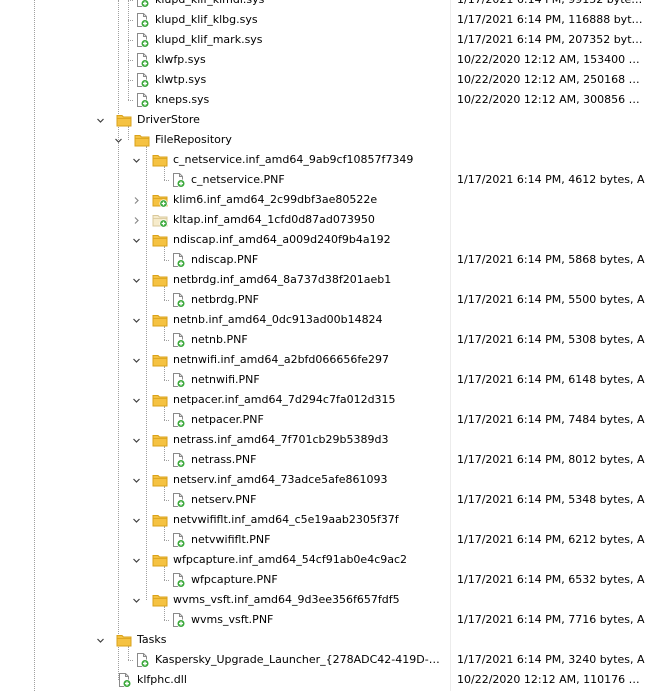  Describe the element at coordinates (278, 319) in the screenshot. I see `item-name-netnb-inf-amd64-0dc913ad00b14824: netnb.inf_amd64_0dc913ad00b14824` at that location.